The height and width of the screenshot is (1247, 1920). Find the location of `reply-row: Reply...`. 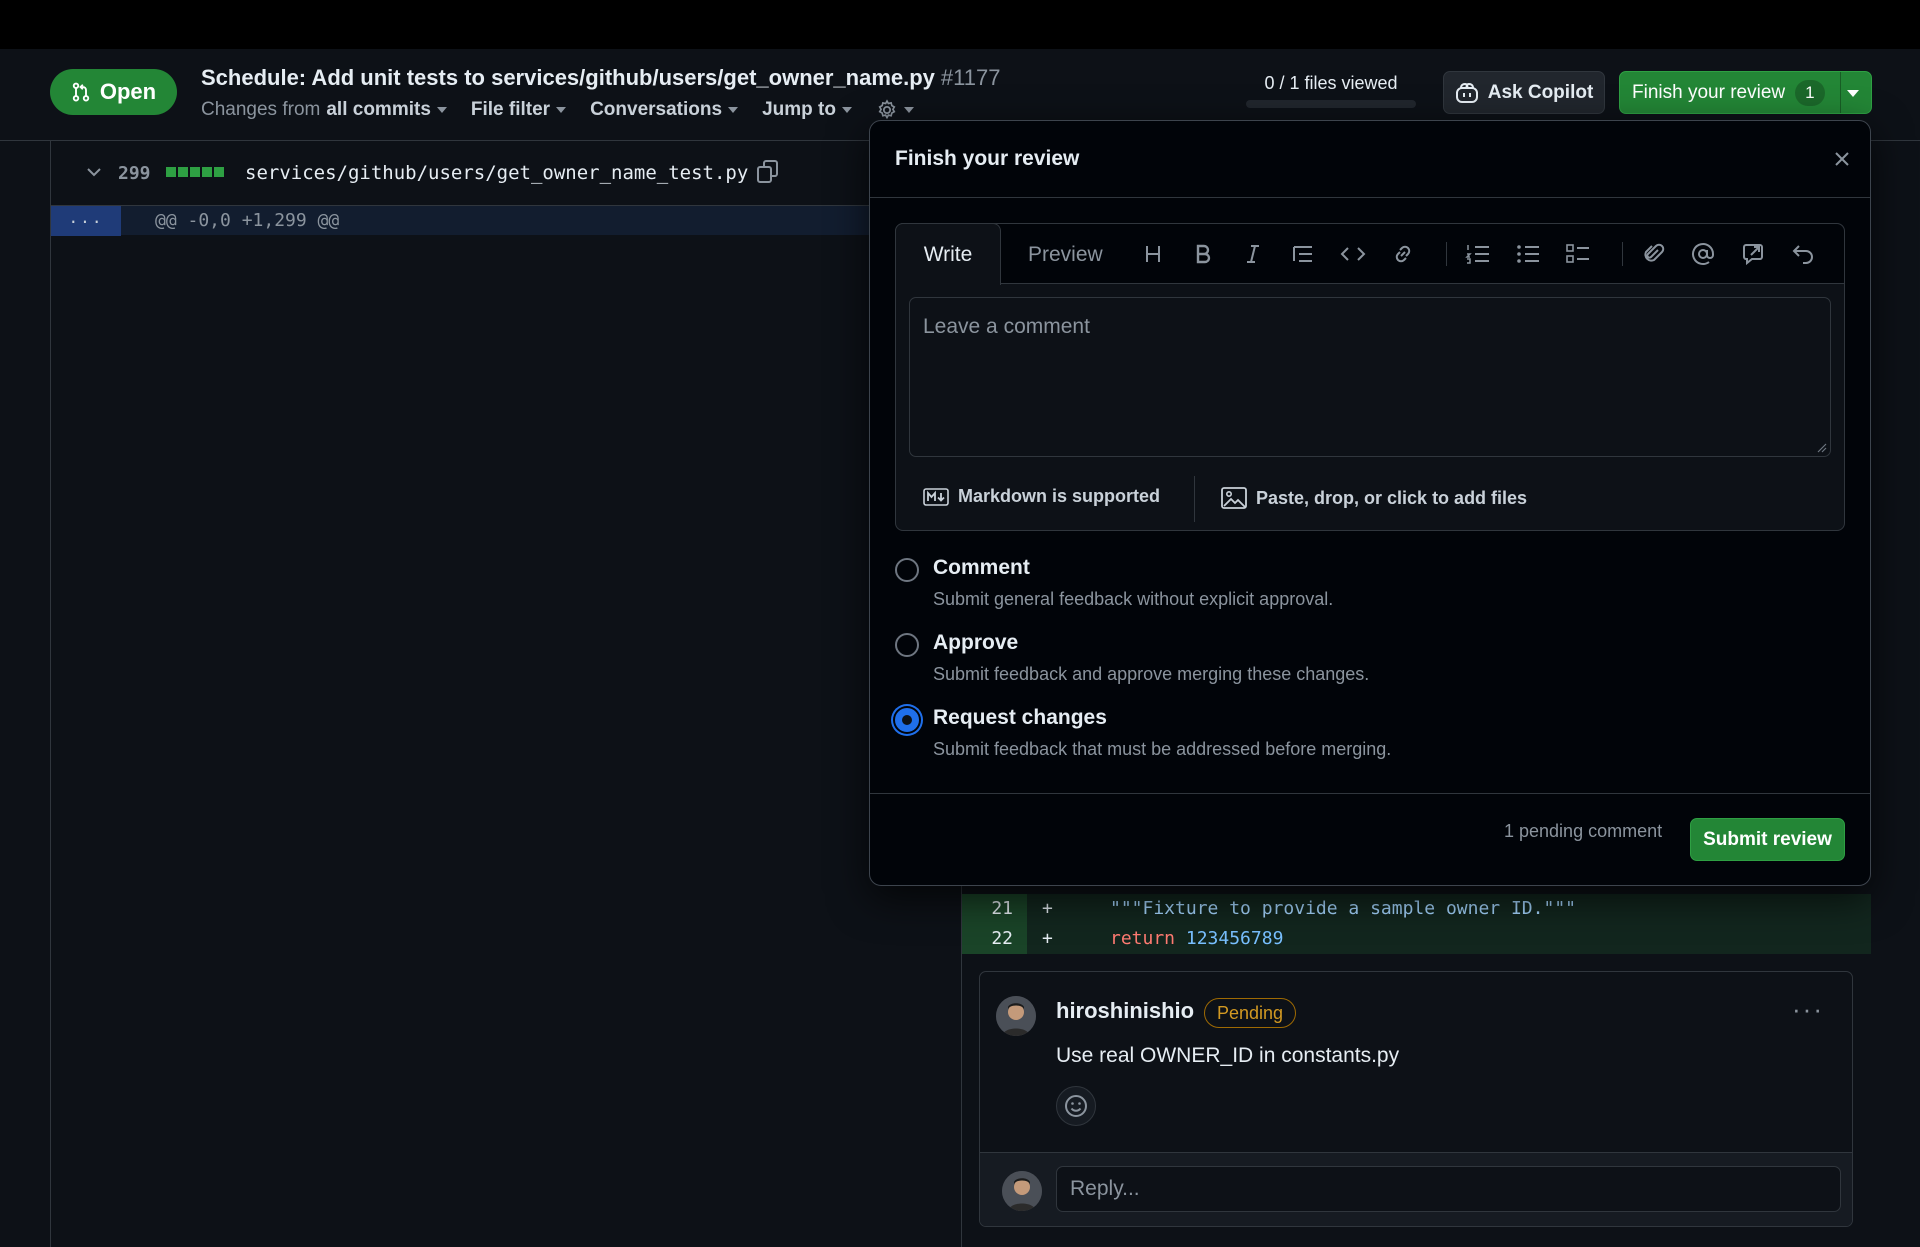

reply-row: Reply... is located at coordinates (1416, 1189).